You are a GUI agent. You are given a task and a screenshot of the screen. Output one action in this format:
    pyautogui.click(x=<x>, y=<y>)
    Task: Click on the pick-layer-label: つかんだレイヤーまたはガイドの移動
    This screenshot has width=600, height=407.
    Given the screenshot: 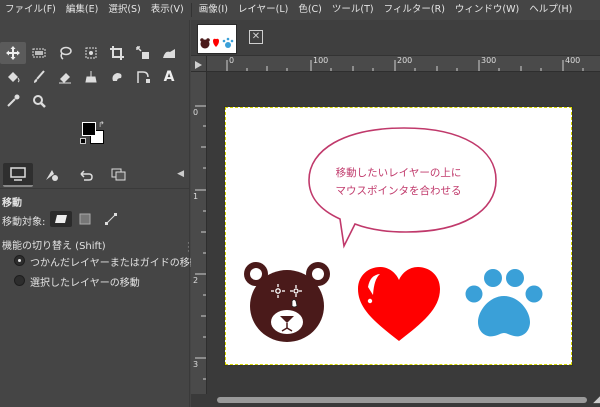 What is the action you would take?
    pyautogui.click(x=115, y=263)
    